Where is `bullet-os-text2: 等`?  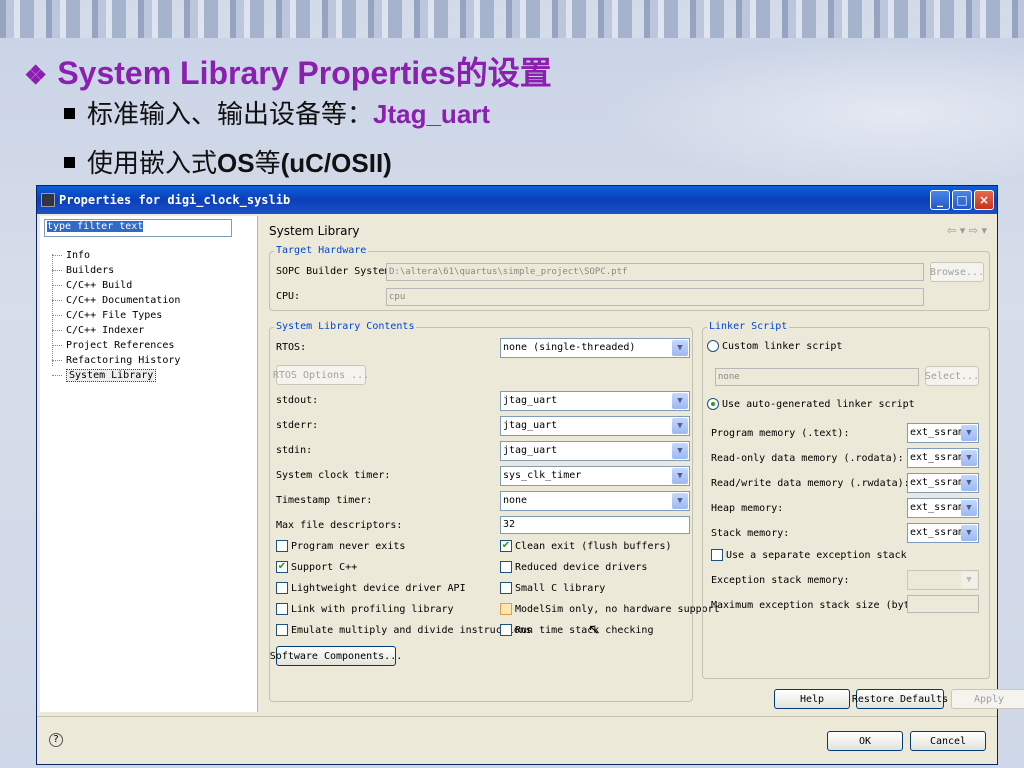
bullet-os-text2: 等 is located at coordinates (267, 163).